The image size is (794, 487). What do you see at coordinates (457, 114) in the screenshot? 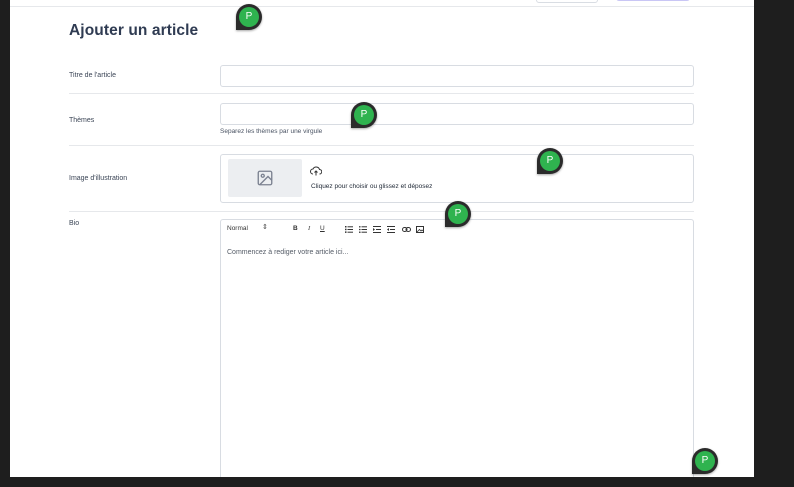
I see `themes-input` at bounding box center [457, 114].